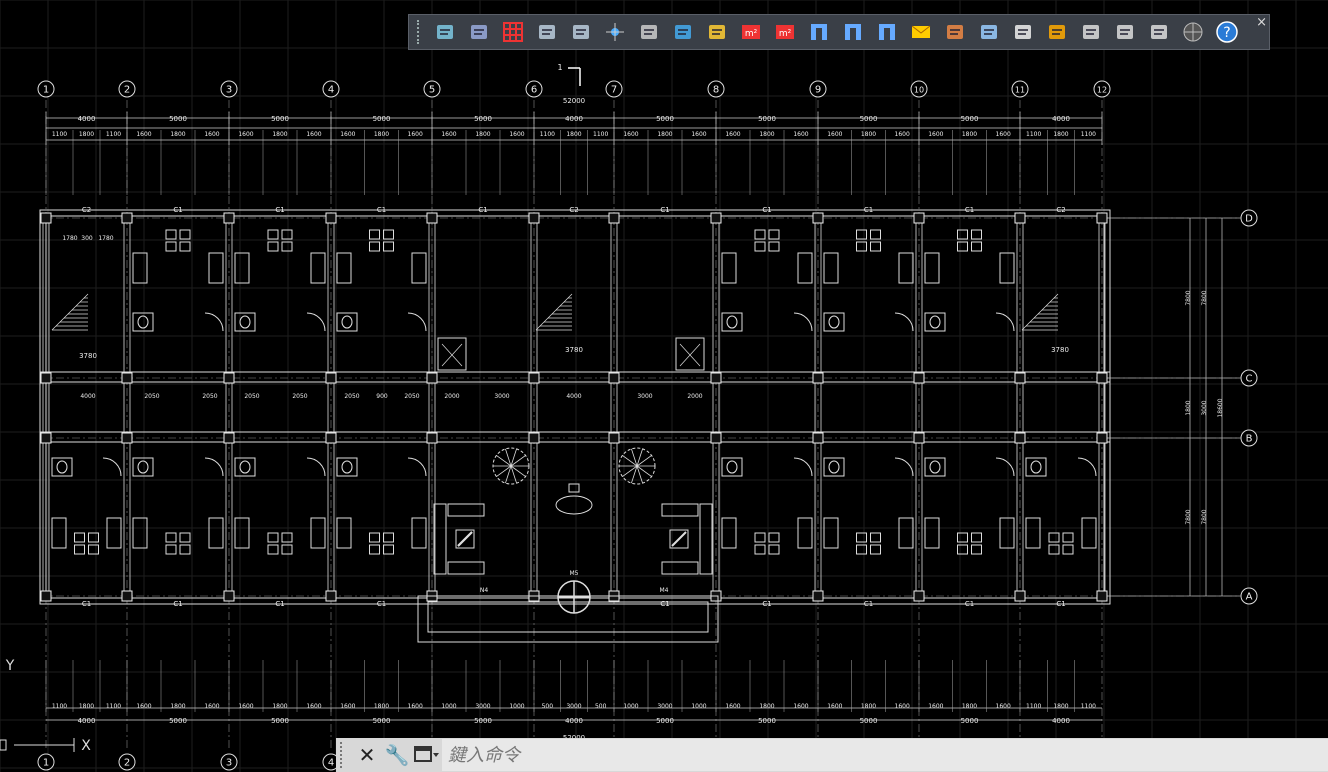  What do you see at coordinates (886, 32) in the screenshot?
I see `frame-blue-icon` at bounding box center [886, 32].